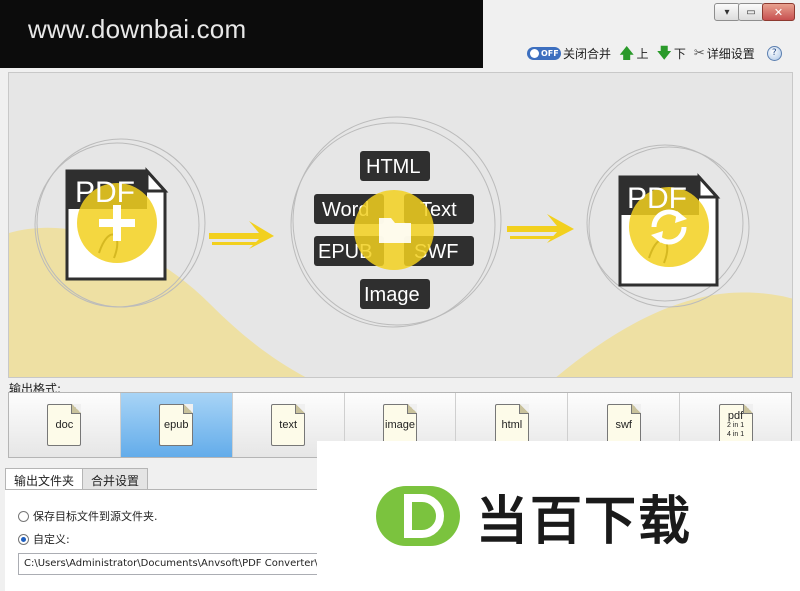 Image resolution: width=800 pixels, height=591 pixels. What do you see at coordinates (241, 34) in the screenshot?
I see `watermark-banner: www.downbai.com` at bounding box center [241, 34].